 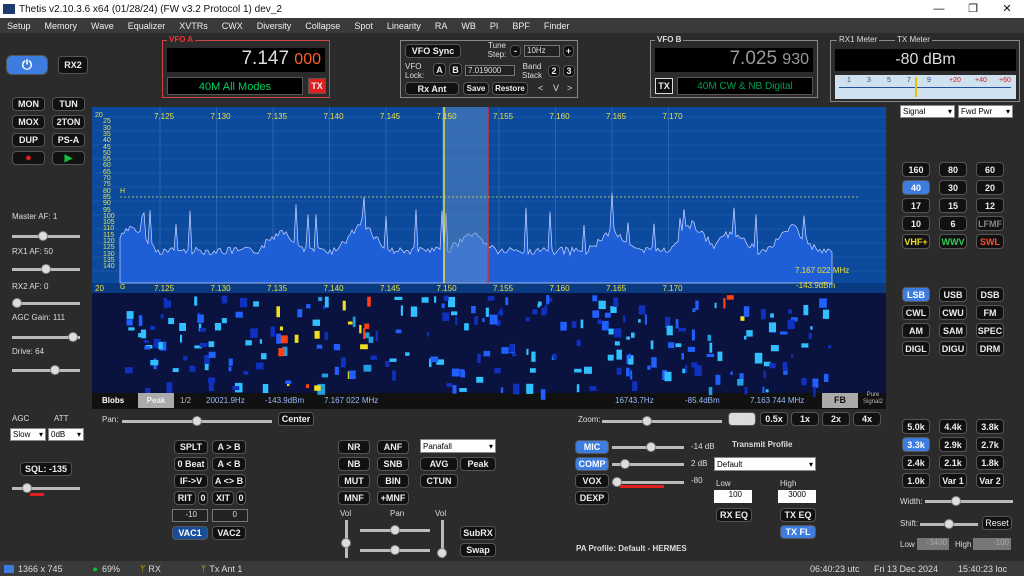 What do you see at coordinates (1007, 9) in the screenshot?
I see `close-icon: ✕` at bounding box center [1007, 9].